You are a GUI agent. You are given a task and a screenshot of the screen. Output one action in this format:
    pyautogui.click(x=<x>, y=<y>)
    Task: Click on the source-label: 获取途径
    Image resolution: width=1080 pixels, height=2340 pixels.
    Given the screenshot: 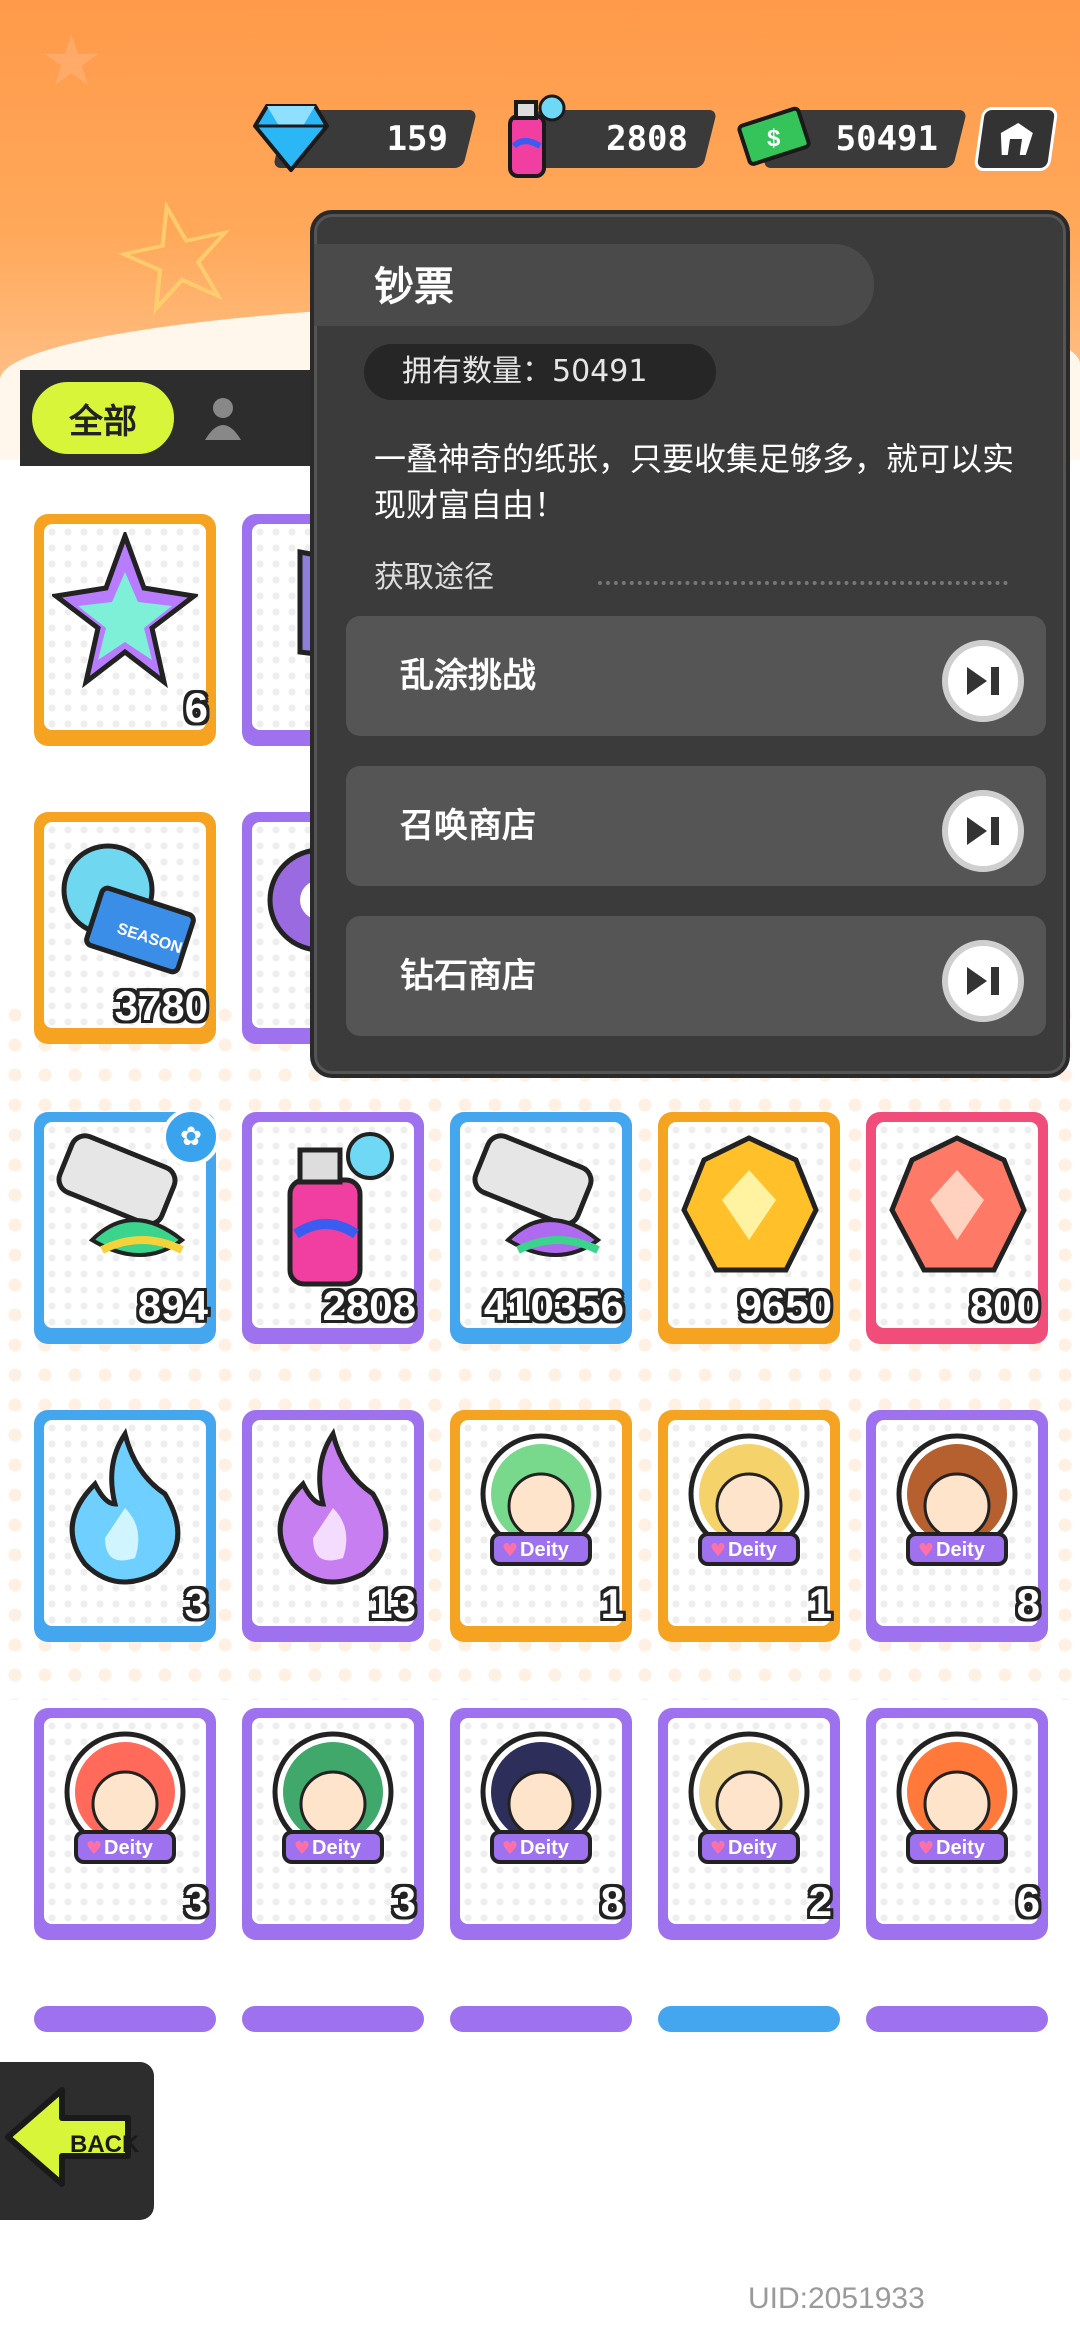 What is the action you would take?
    pyautogui.click(x=434, y=577)
    